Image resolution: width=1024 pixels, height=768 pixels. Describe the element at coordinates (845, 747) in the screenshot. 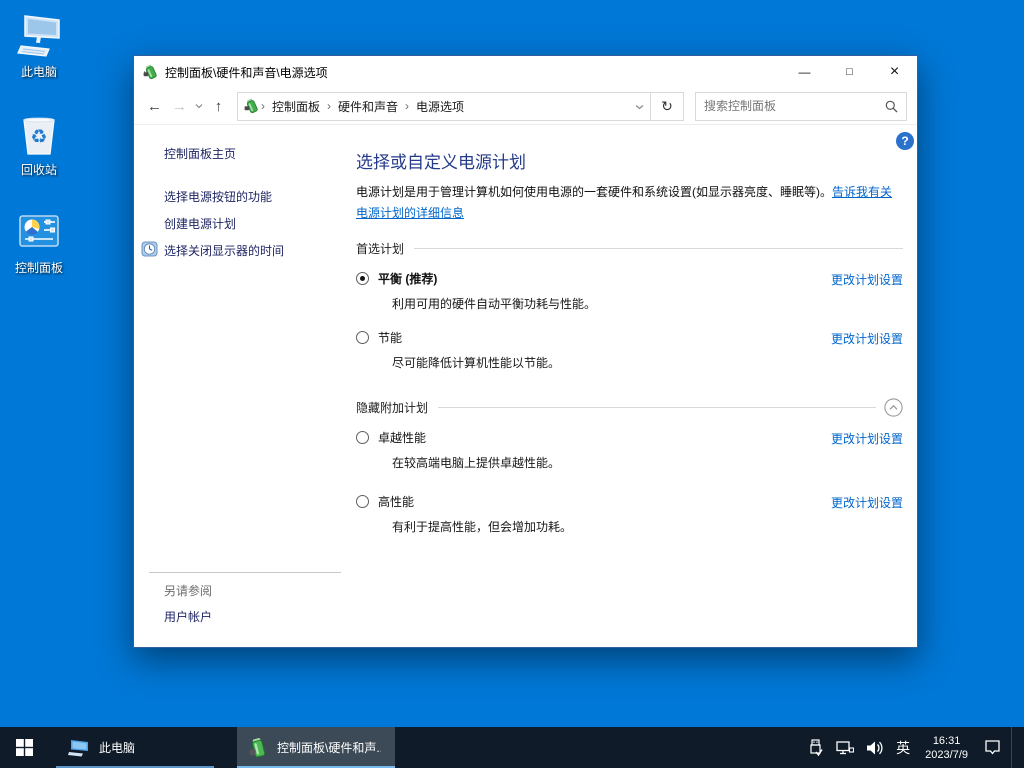

I see `network-icon` at that location.